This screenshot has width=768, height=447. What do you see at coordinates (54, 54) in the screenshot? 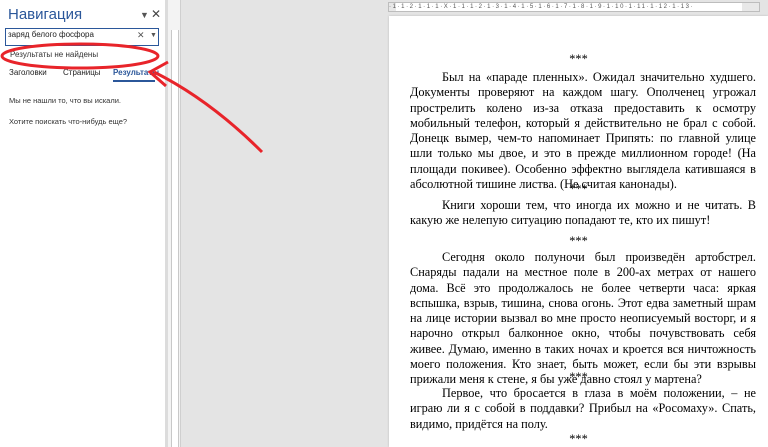
I see `no-results-label: Результаты не найдены` at bounding box center [54, 54].